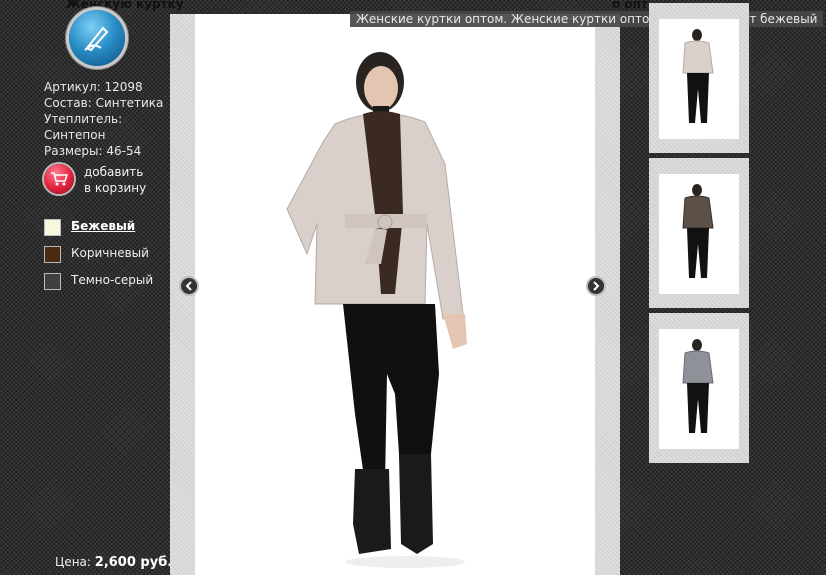 Image resolution: width=826 pixels, height=575 pixels. Describe the element at coordinates (59, 179) in the screenshot. I see `shopping-cart-icon` at that location.